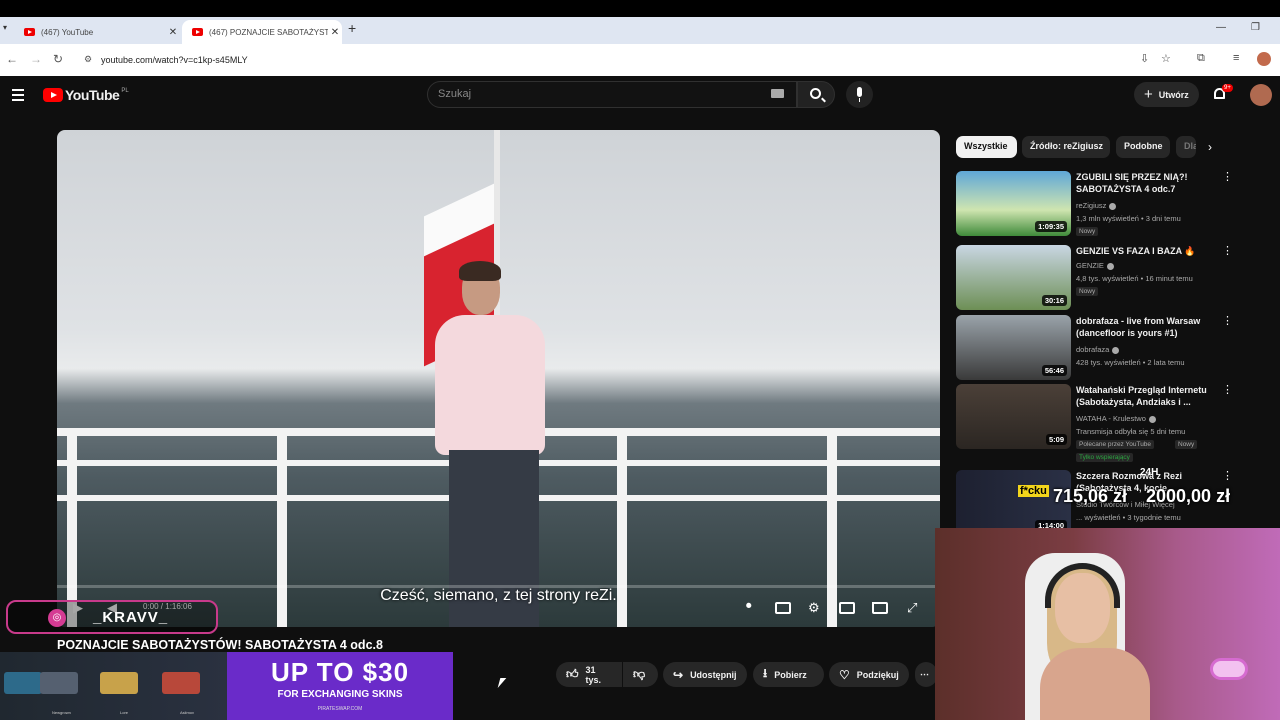 This screenshot has height=720, width=1280. I want to click on cast-icon, so click(880, 608).